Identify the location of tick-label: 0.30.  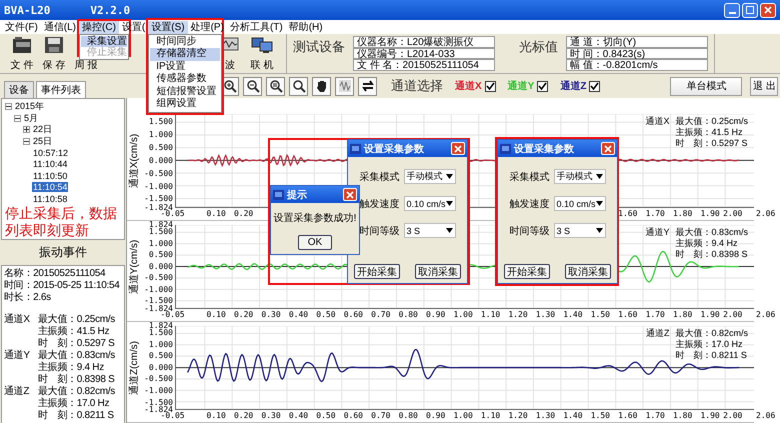
(271, 314).